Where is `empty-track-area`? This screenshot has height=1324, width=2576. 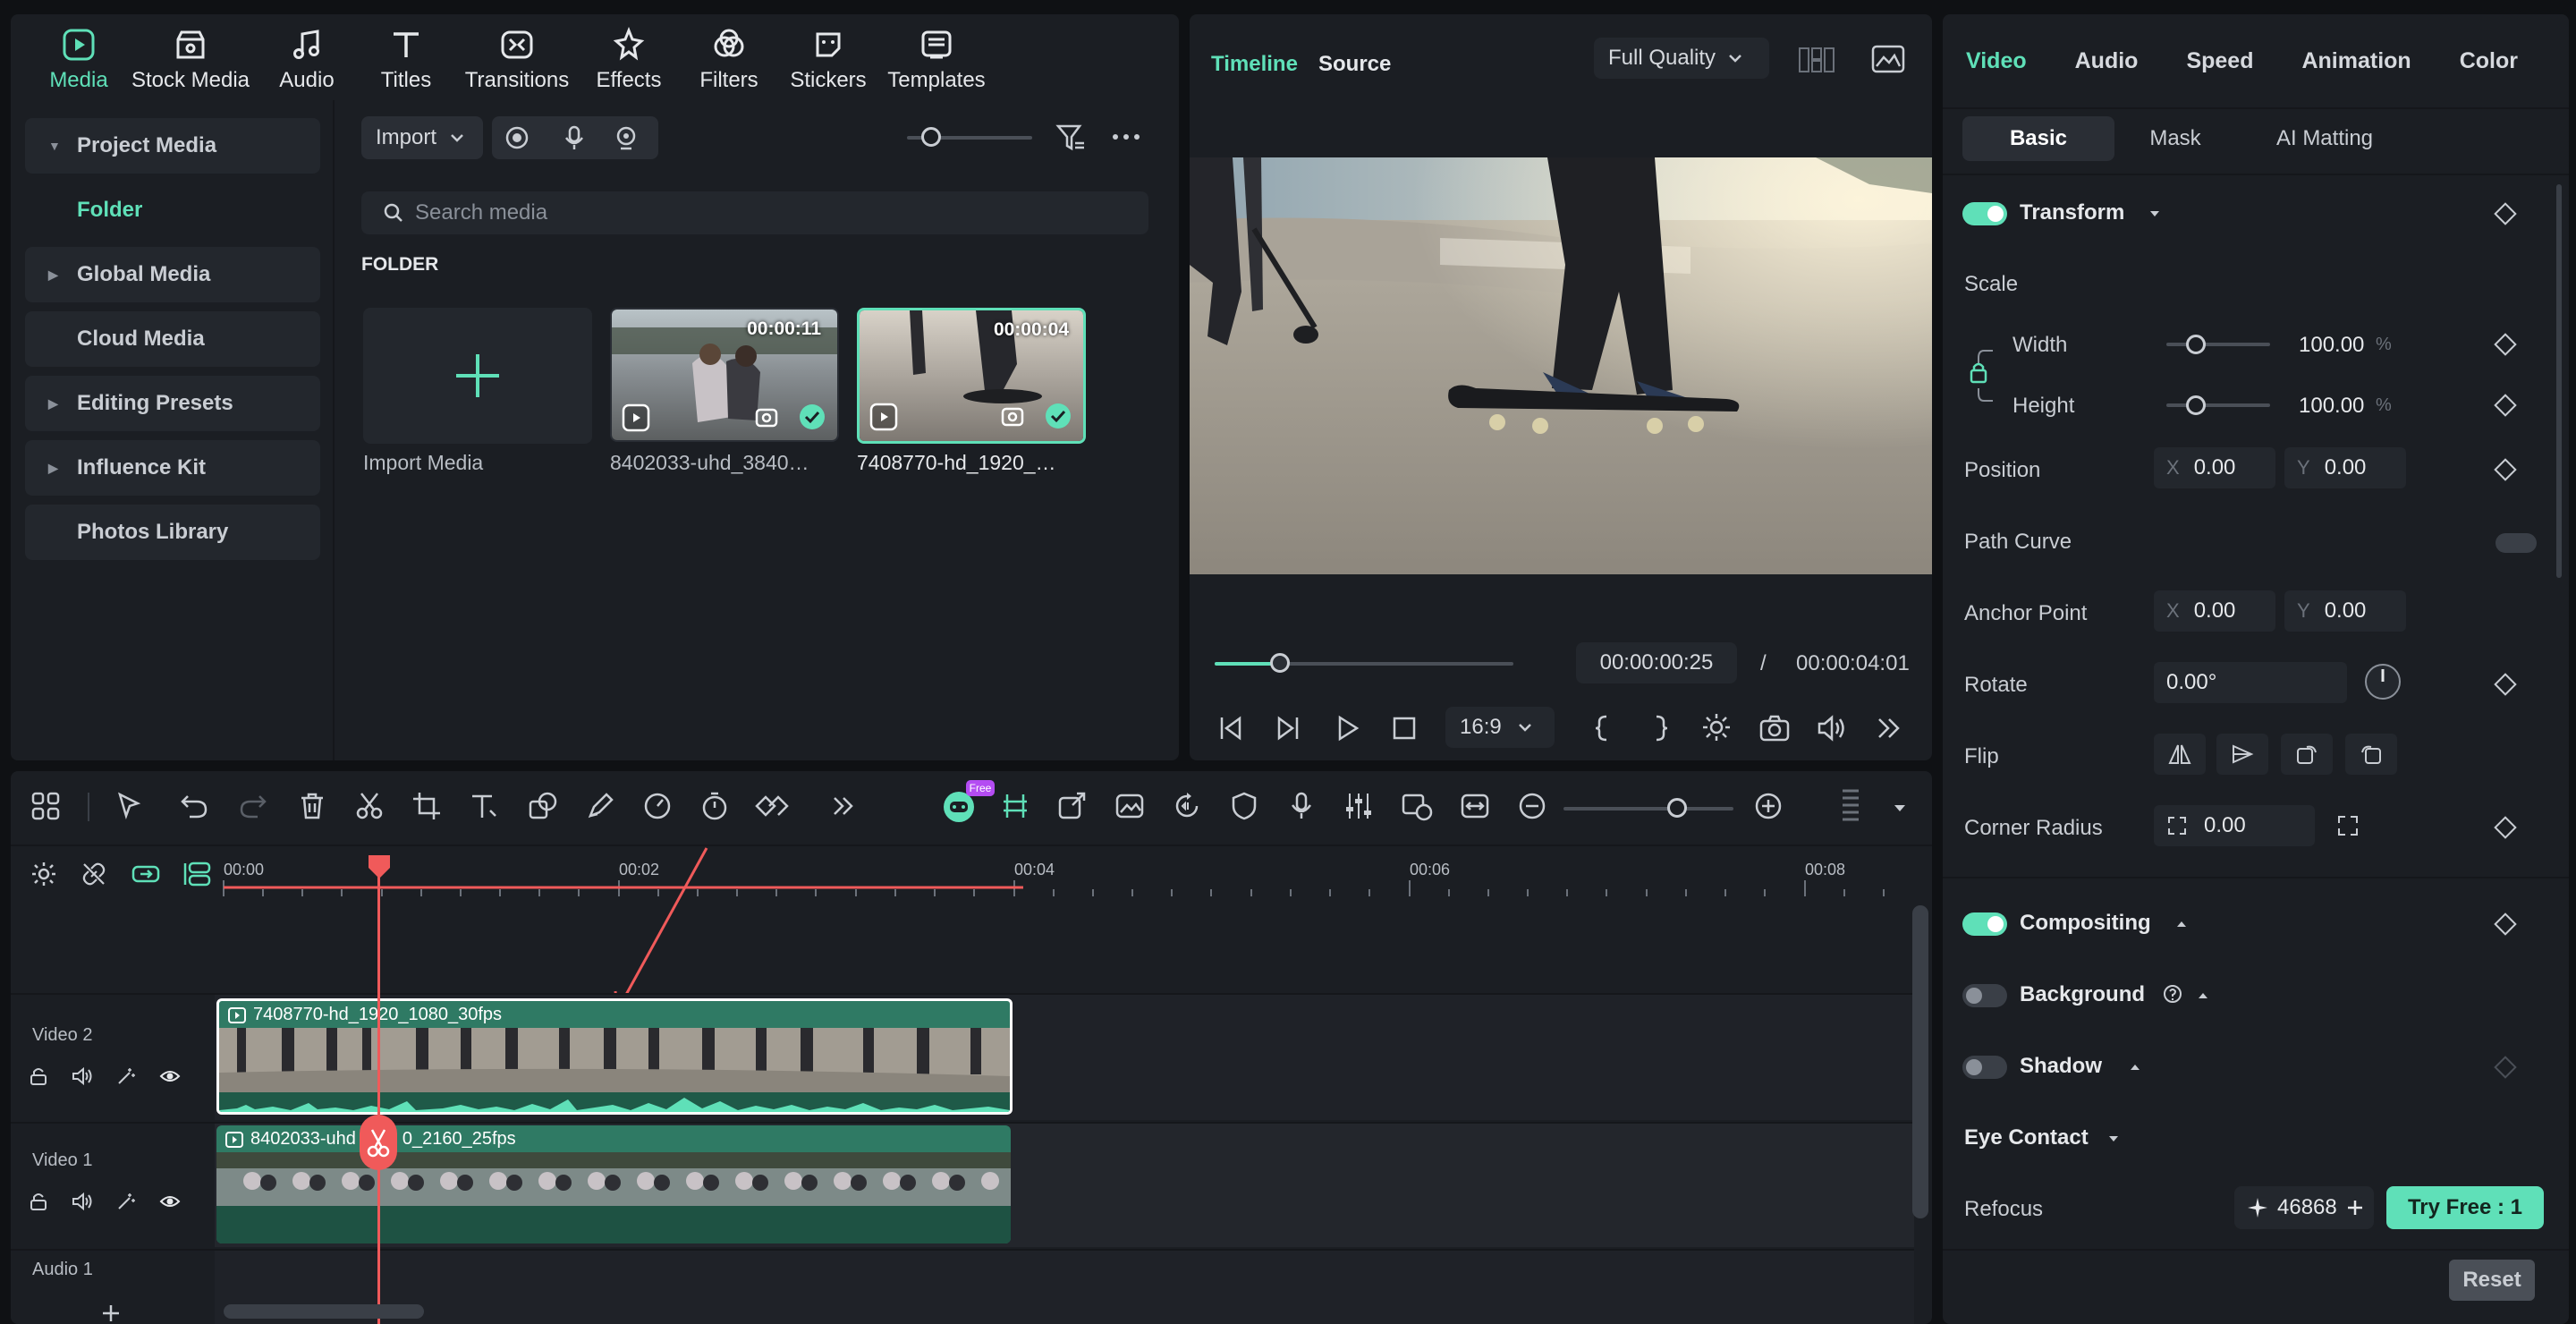
empty-track-area is located at coordinates (1064, 951).